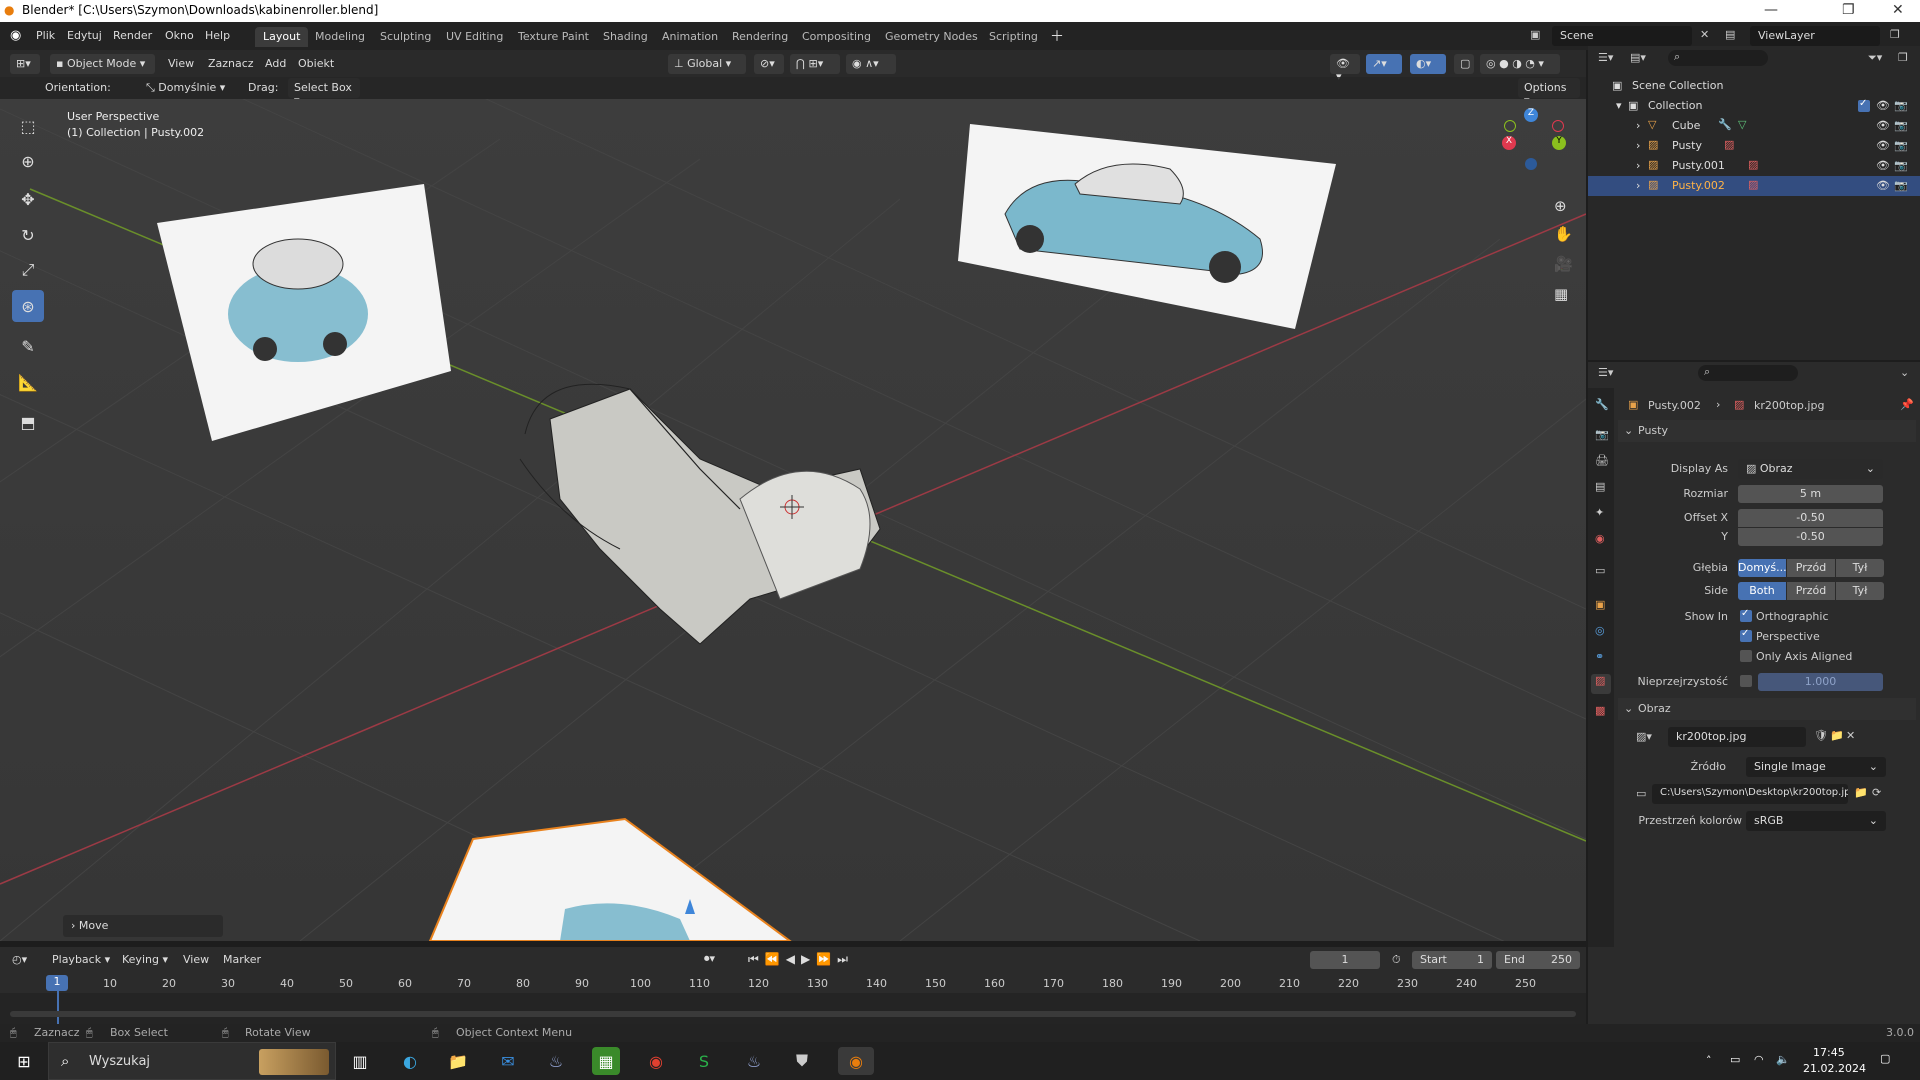 The image size is (1920, 1080). Describe the element at coordinates (836, 37) in the screenshot. I see `tab-compositing: Compositing` at that location.